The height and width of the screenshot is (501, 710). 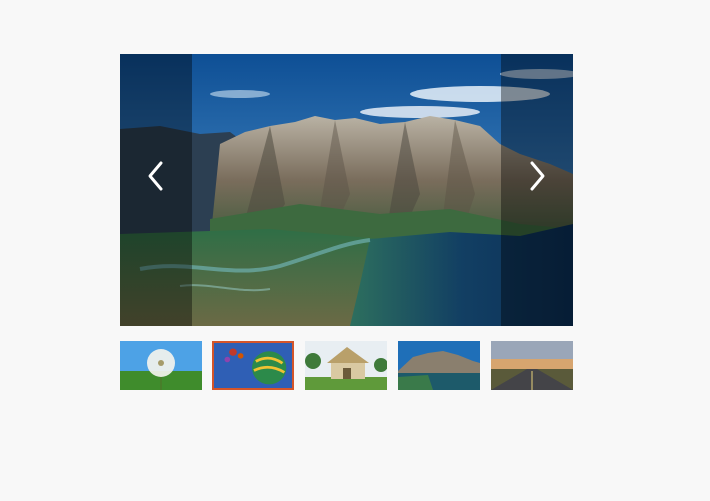 I want to click on thumbnail-hot-air-balloons, so click(x=253, y=365).